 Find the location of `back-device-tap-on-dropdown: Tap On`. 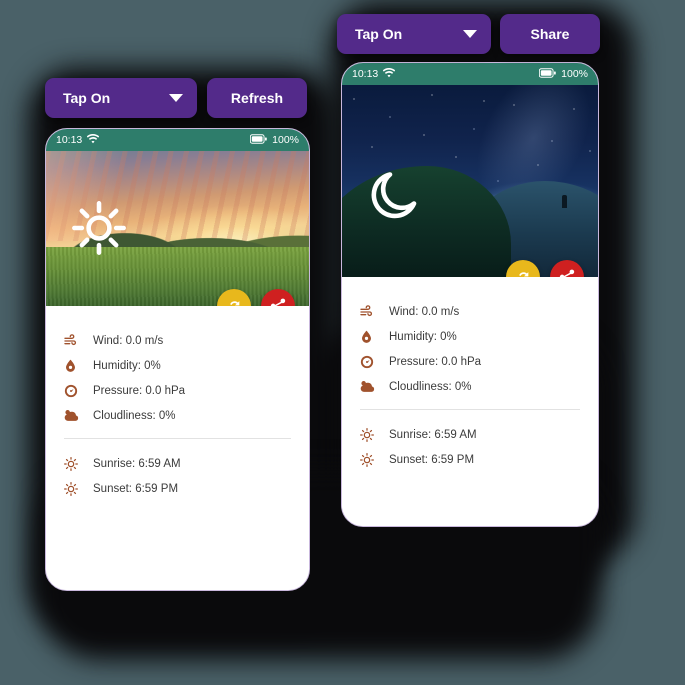

back-device-tap-on-dropdown: Tap On is located at coordinates (414, 34).